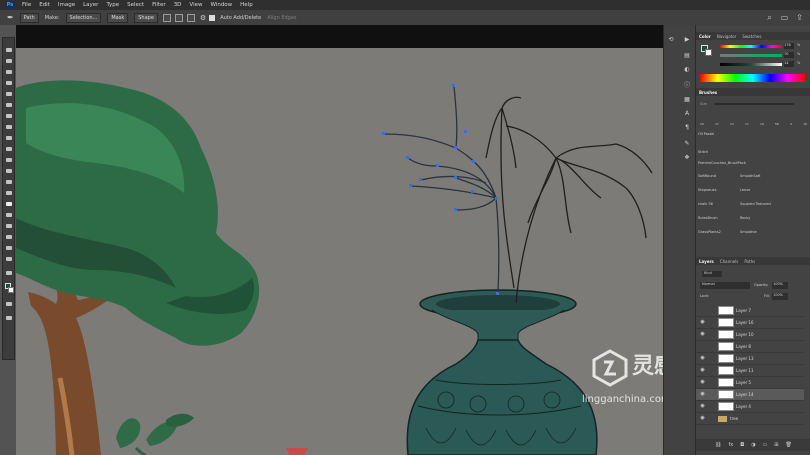 This screenshot has width=810, height=455. I want to click on brush-row-2: Stepneues Lense, so click(753, 189).